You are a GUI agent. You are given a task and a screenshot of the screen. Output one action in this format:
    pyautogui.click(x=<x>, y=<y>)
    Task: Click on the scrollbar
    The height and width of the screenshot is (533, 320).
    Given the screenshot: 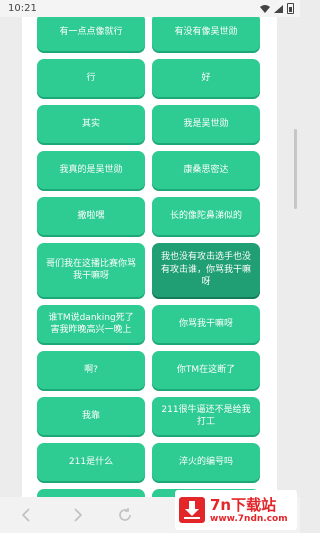 What is the action you would take?
    pyautogui.click(x=295, y=169)
    